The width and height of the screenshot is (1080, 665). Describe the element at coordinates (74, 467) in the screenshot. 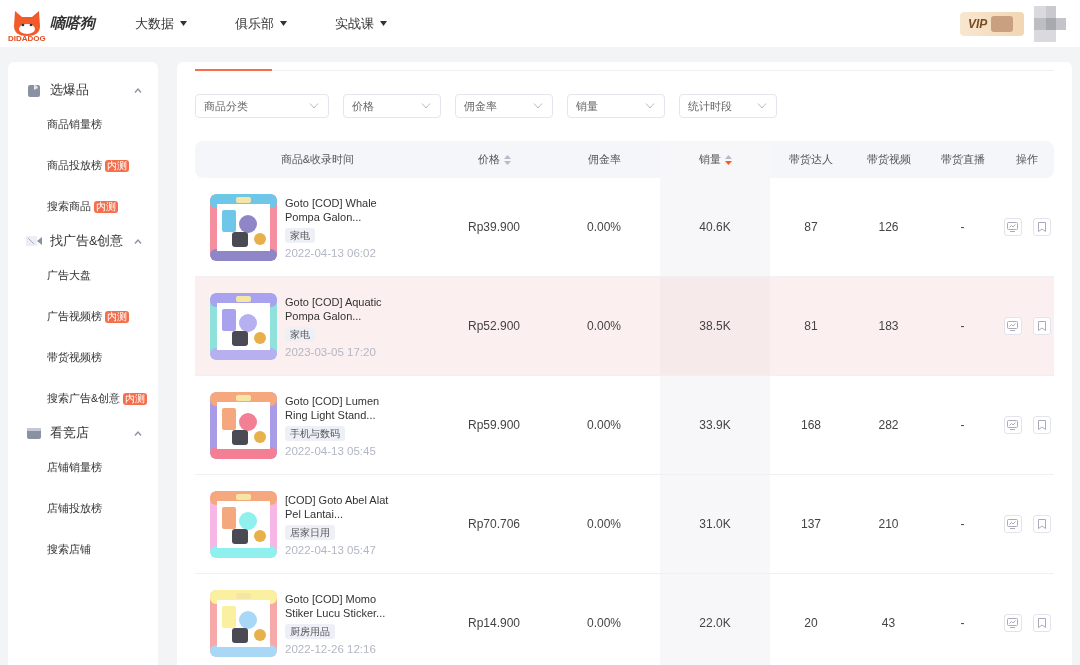

I see `sidebar-item: 店铺销量榜` at that location.